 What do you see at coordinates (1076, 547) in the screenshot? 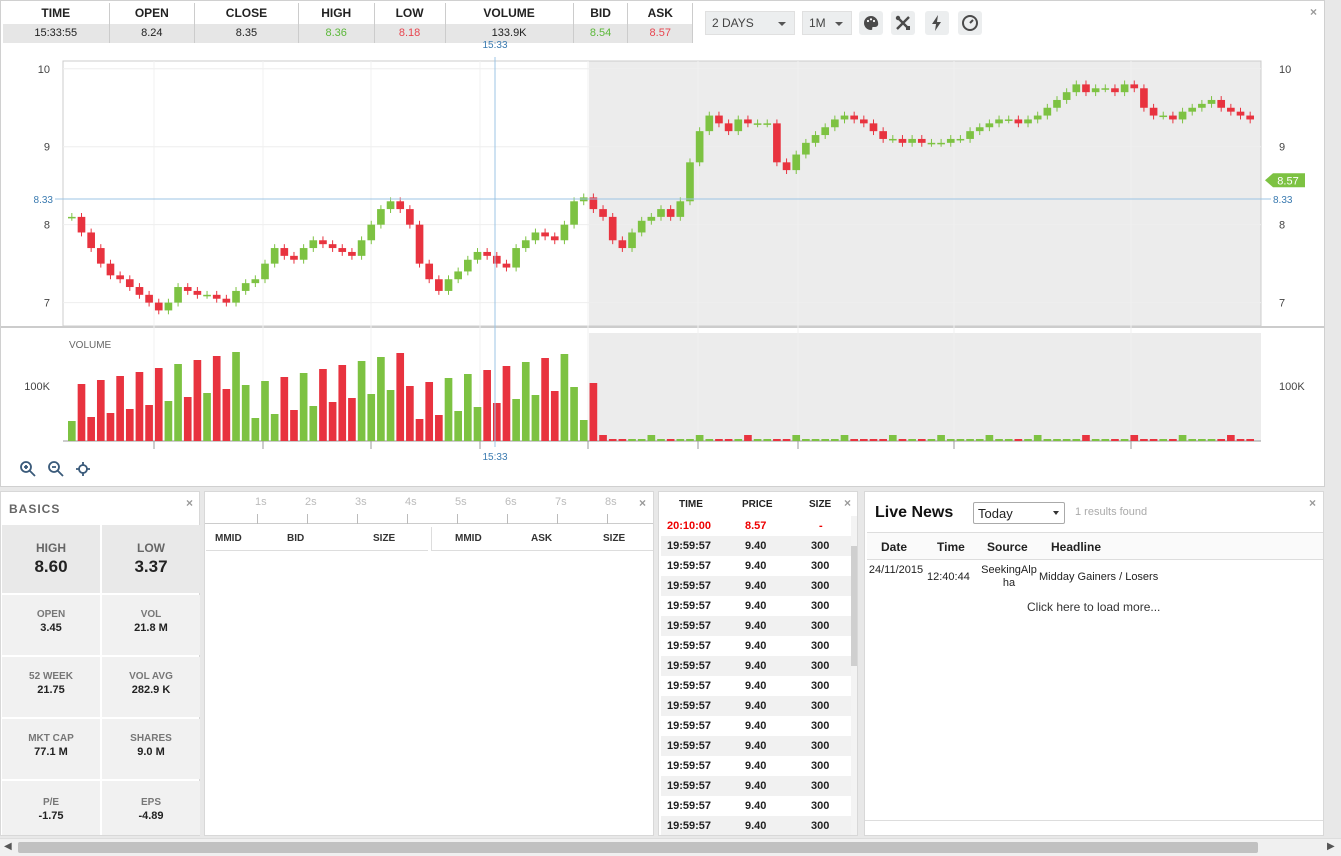
I see `news-header-headline: Headline` at bounding box center [1076, 547].